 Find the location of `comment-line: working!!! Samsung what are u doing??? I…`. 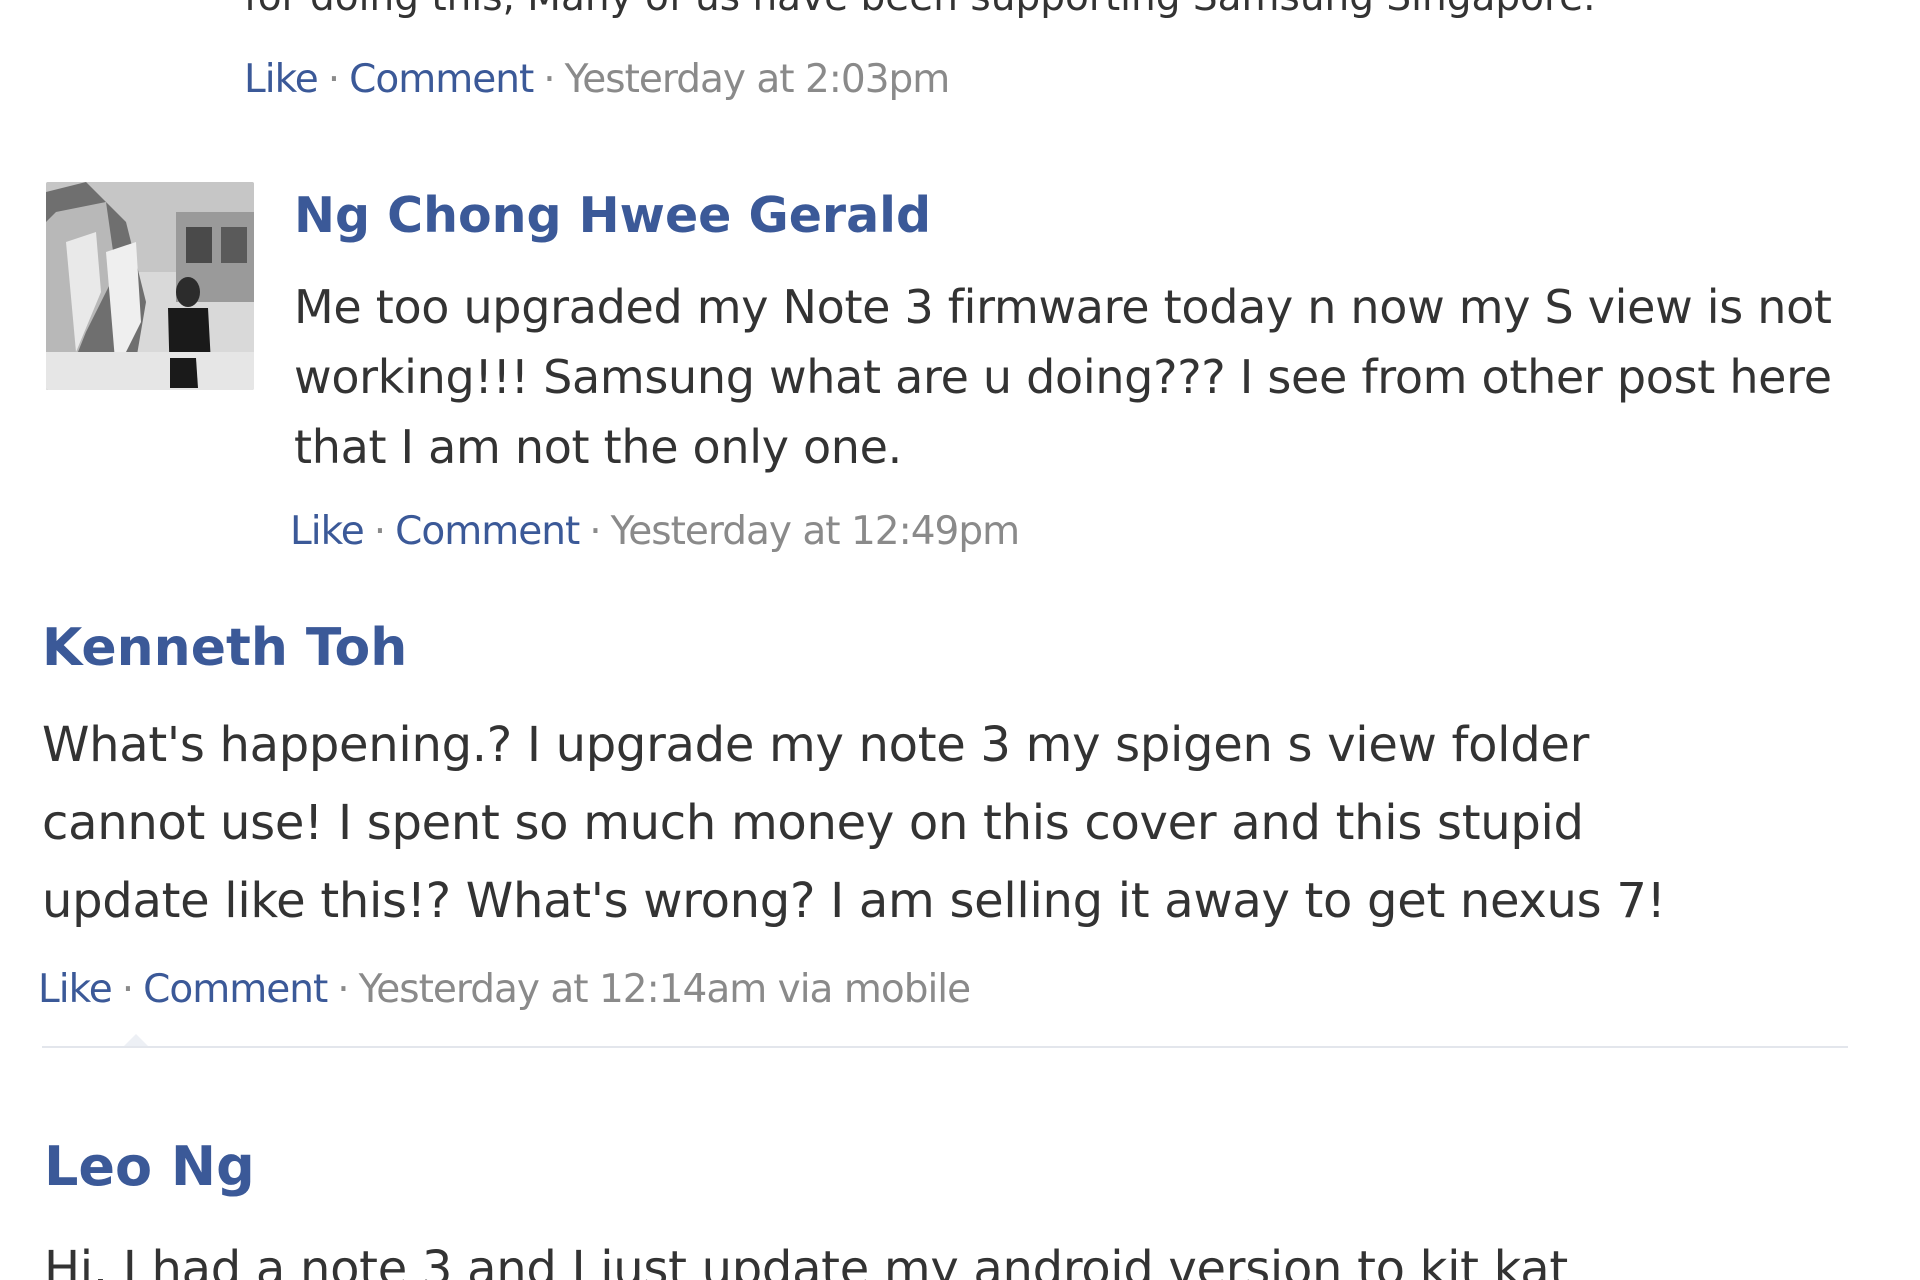

comment-line: working!!! Samsung what are u doing??? I… is located at coordinates (1063, 377).